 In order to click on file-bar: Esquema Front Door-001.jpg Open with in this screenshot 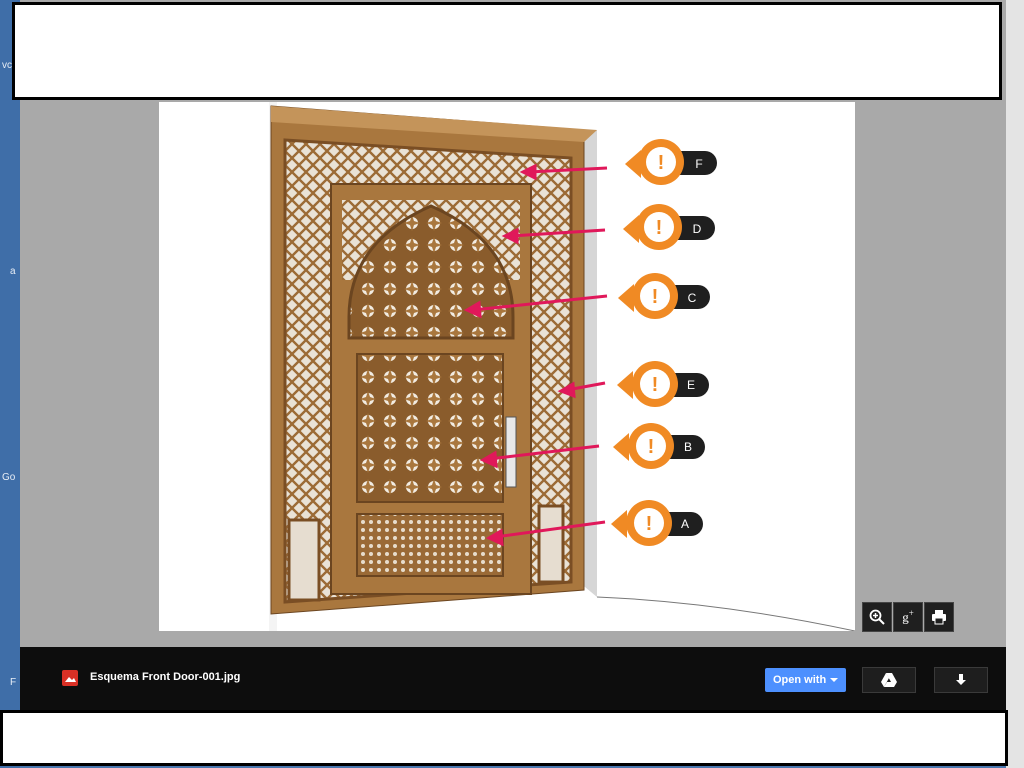, I will do `click(513, 678)`.